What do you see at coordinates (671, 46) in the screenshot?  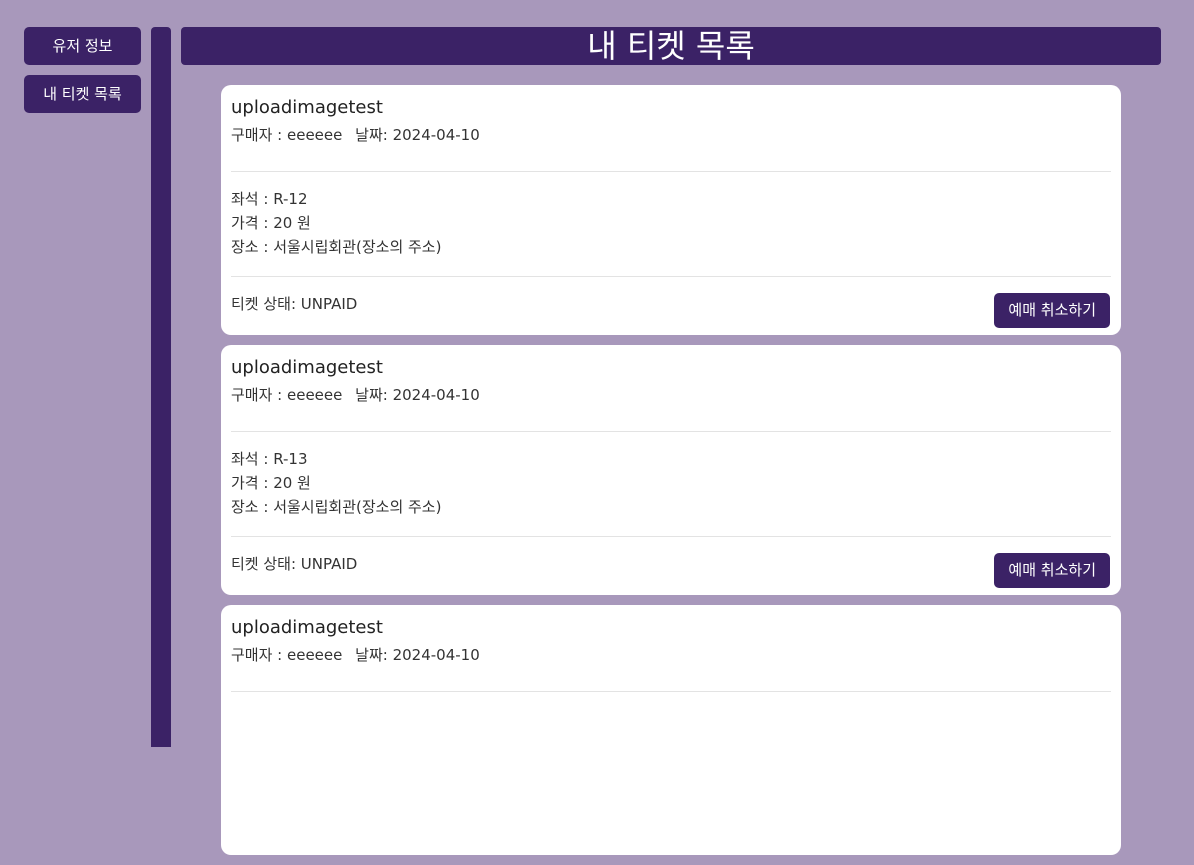 I see `page-title: 내 티켓 목록` at bounding box center [671, 46].